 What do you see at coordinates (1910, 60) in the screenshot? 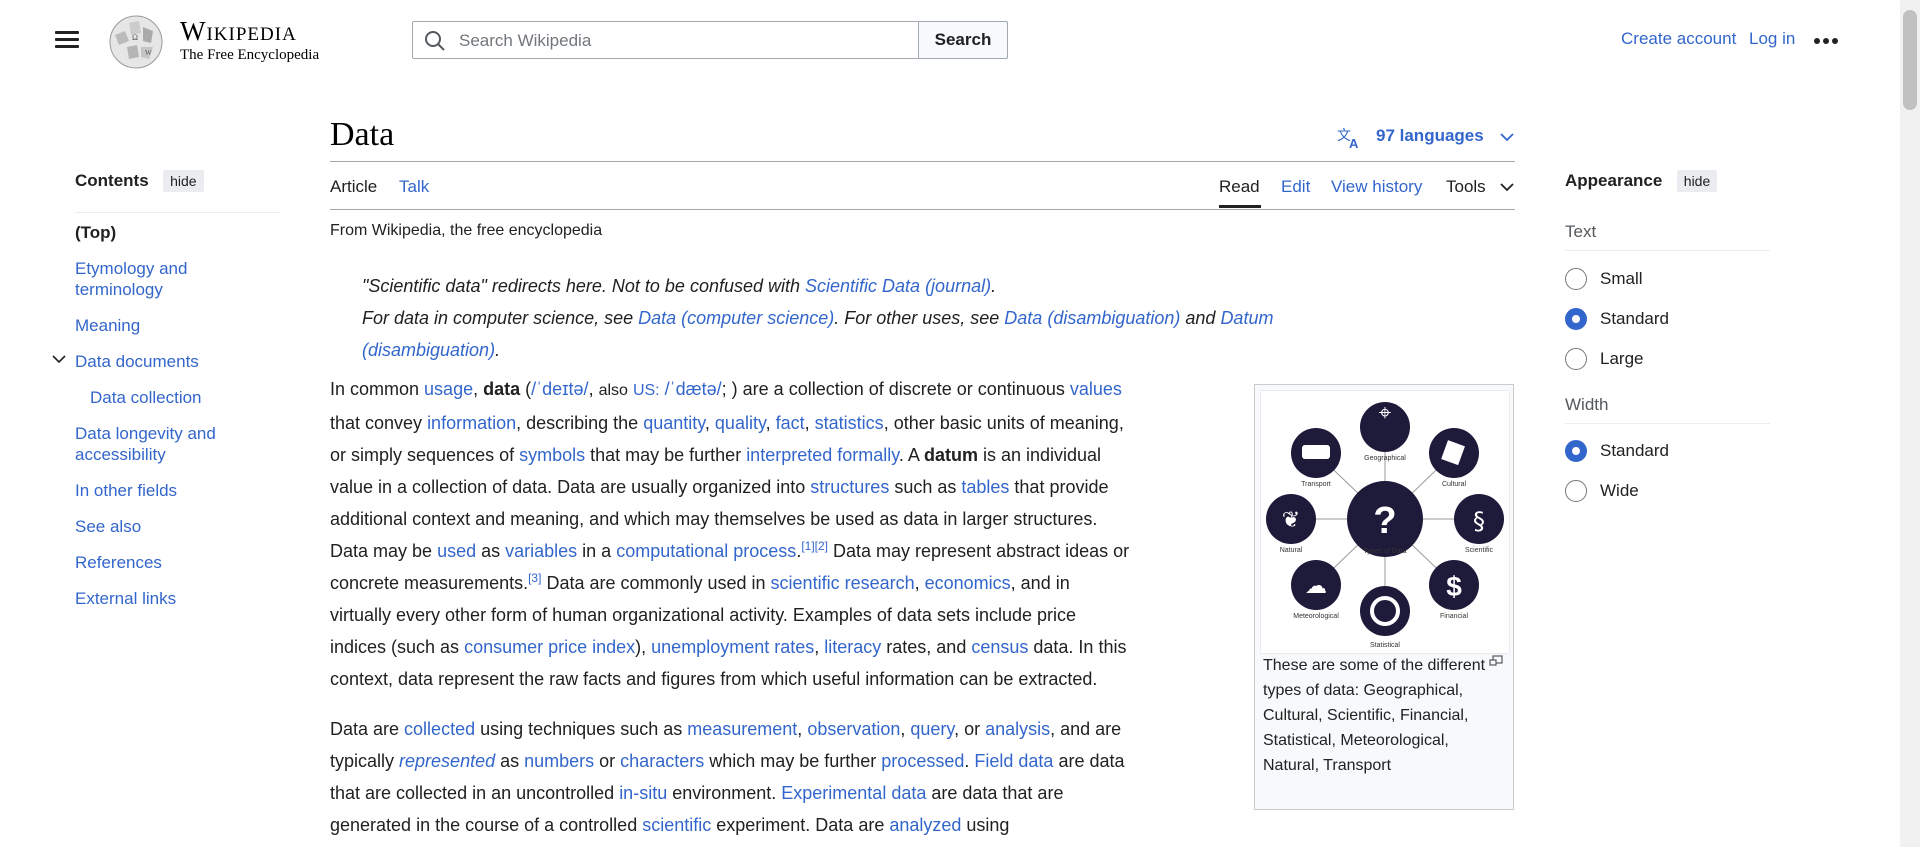
I see `scrollbar-thumb` at bounding box center [1910, 60].